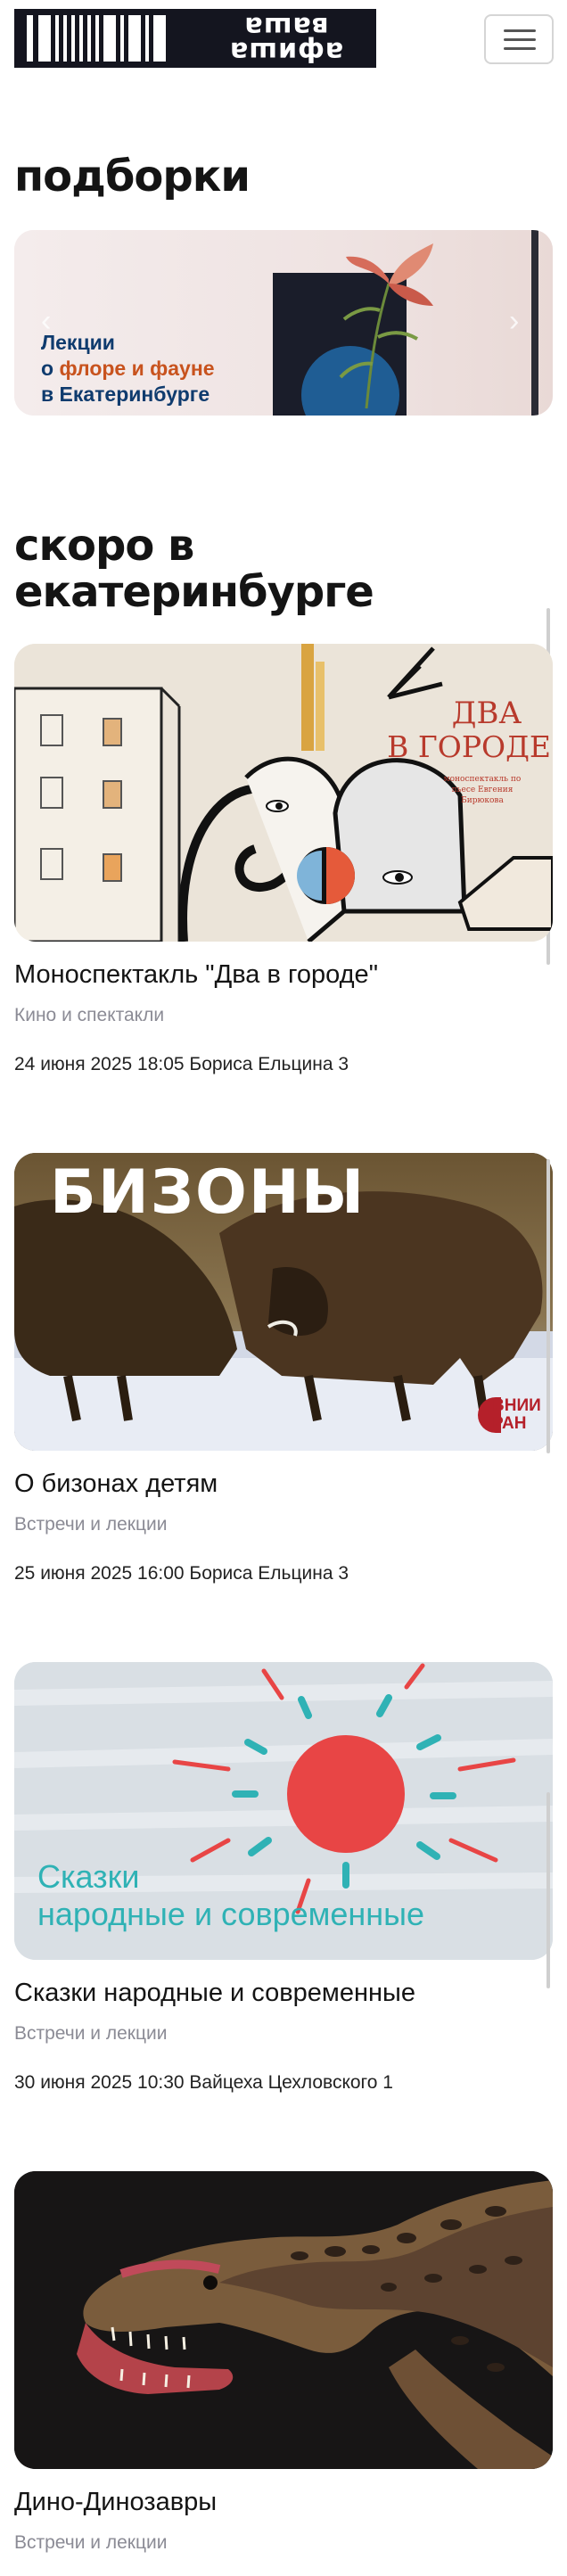  I want to click on banner-caption-line-1: Лекции, so click(78, 342).